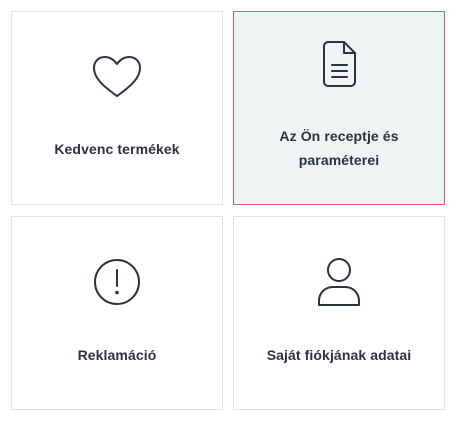  I want to click on user-icon, so click(339, 282).